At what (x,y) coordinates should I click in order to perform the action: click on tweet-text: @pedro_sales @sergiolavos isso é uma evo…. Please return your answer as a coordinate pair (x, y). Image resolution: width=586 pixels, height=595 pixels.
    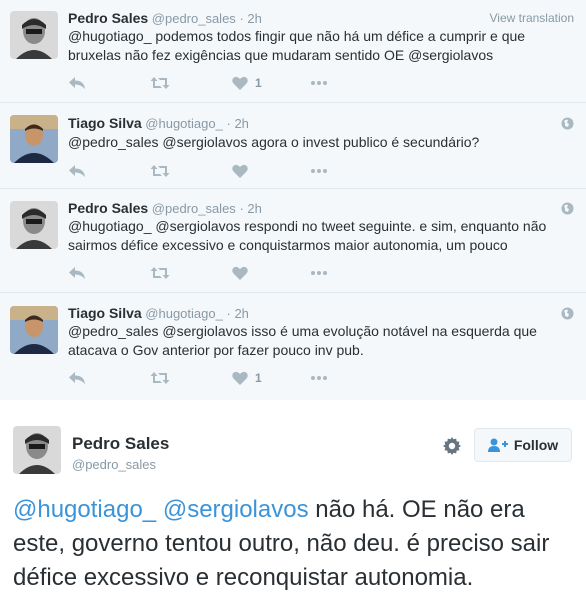
    Looking at the image, I should click on (302, 340).